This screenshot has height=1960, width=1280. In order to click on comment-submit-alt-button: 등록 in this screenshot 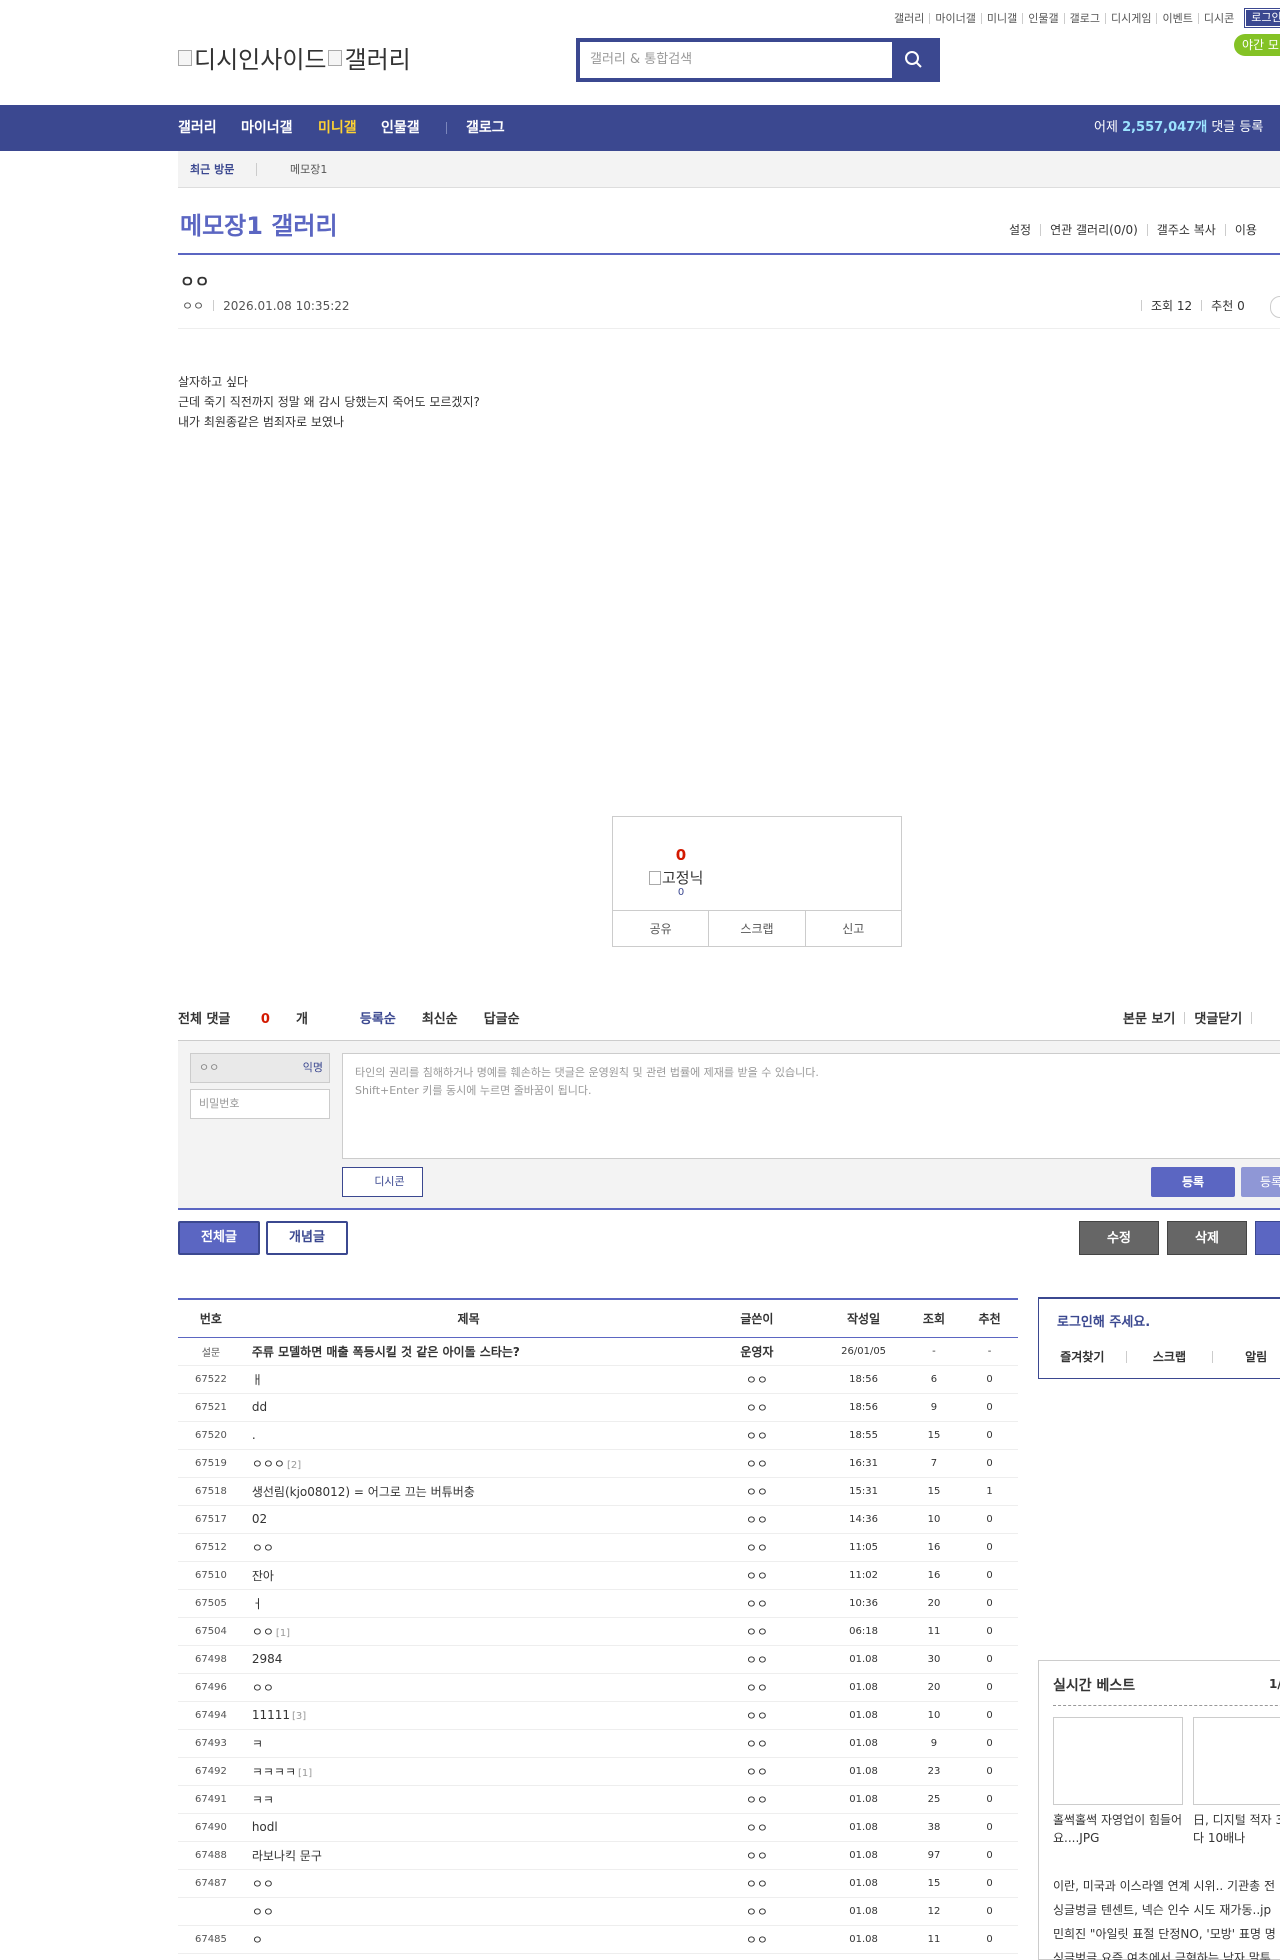, I will do `click(1260, 1182)`.